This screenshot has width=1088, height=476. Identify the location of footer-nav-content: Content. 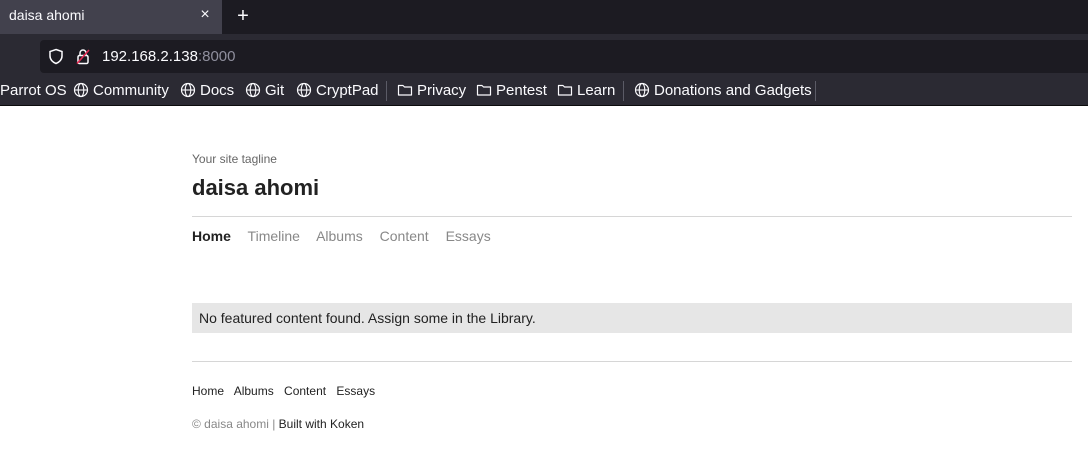
(305, 391).